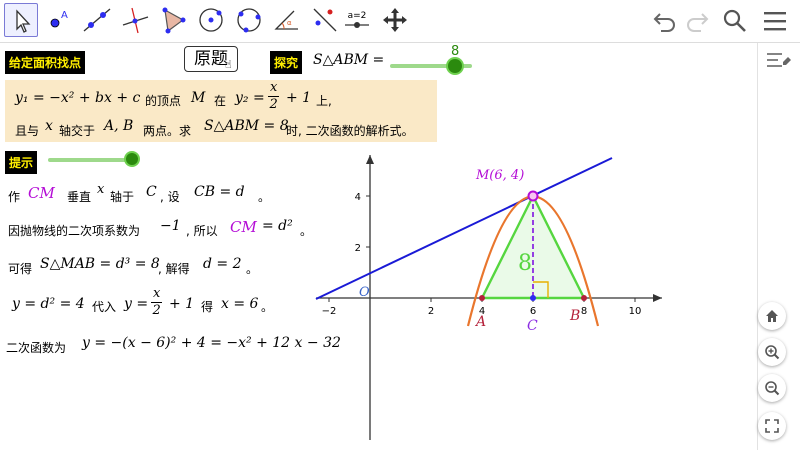 The image size is (800, 450). What do you see at coordinates (64, 15) in the screenshot?
I see `svg-text: A` at bounding box center [64, 15].